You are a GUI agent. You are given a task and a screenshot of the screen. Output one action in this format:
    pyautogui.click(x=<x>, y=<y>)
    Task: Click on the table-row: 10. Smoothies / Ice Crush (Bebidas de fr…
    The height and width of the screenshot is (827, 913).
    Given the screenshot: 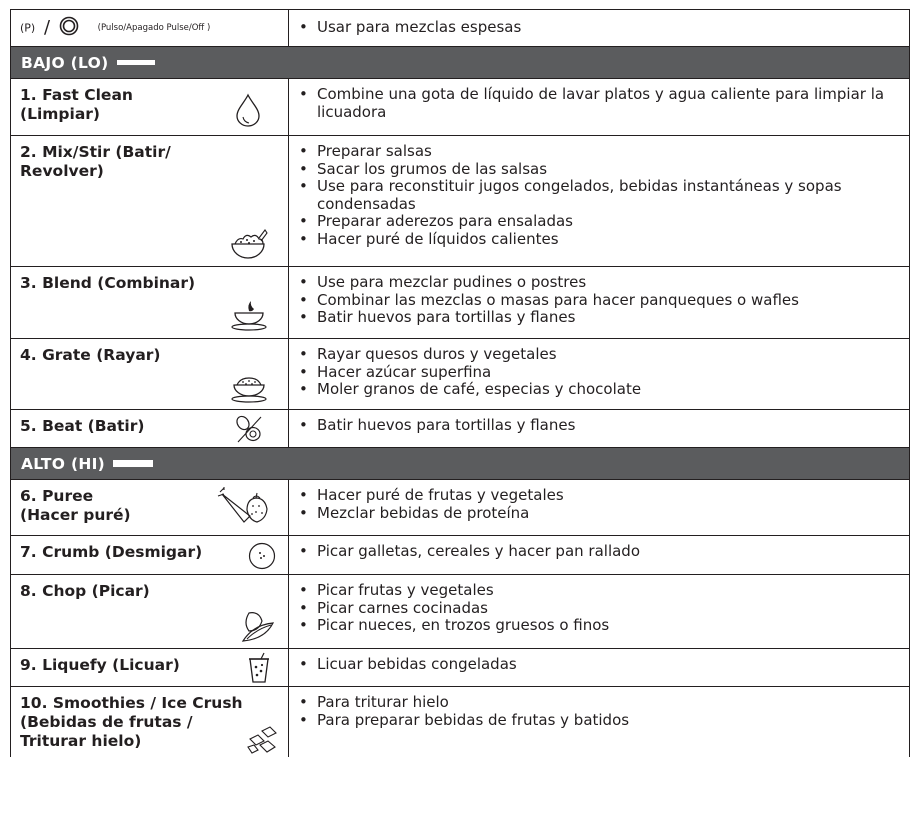 What is the action you would take?
    pyautogui.click(x=460, y=721)
    